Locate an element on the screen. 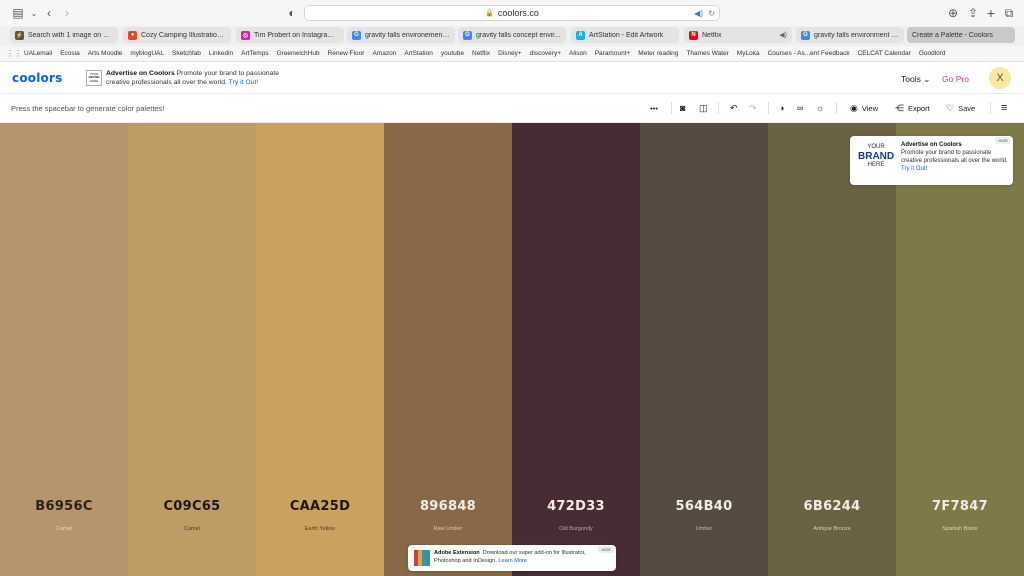  bookmark-item: MyLoka is located at coordinates (748, 53).